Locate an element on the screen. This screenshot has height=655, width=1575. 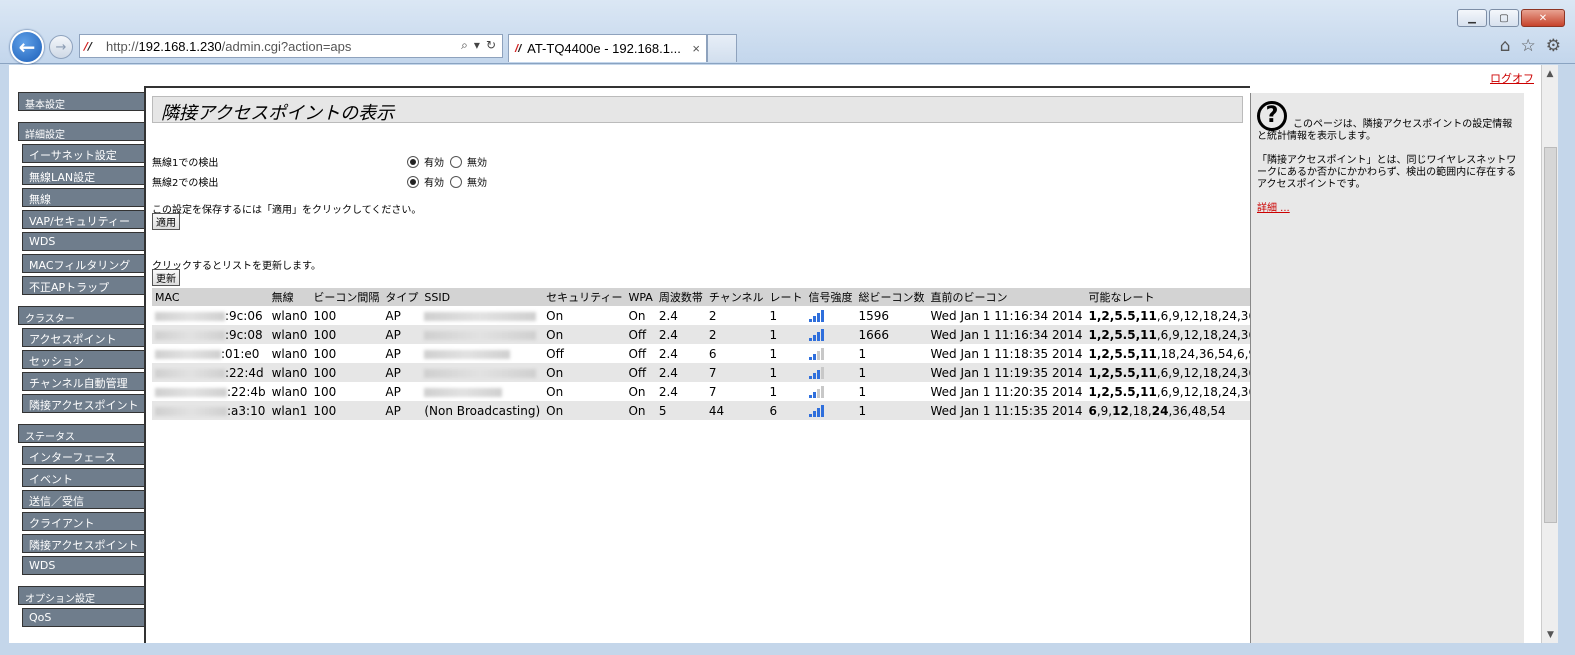
radio2-disabled-radio is located at coordinates (456, 181).